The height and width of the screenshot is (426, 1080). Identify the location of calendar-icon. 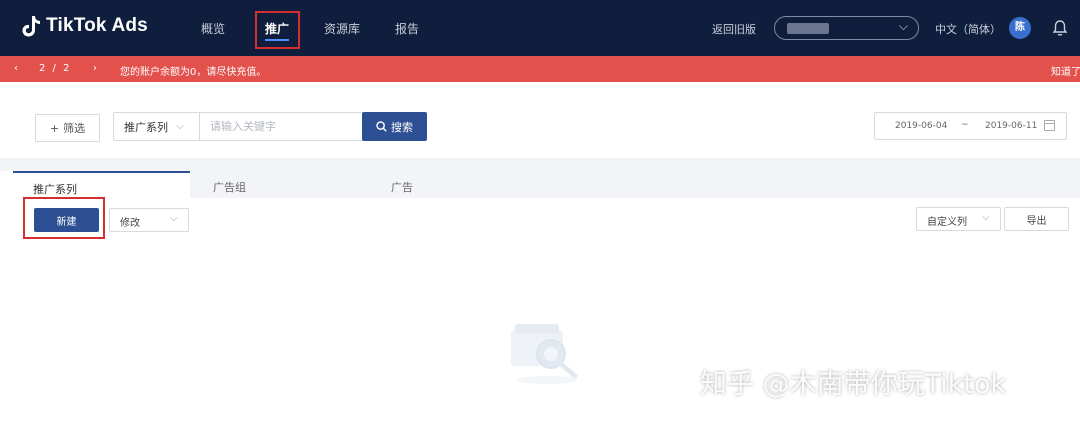
(1049, 125).